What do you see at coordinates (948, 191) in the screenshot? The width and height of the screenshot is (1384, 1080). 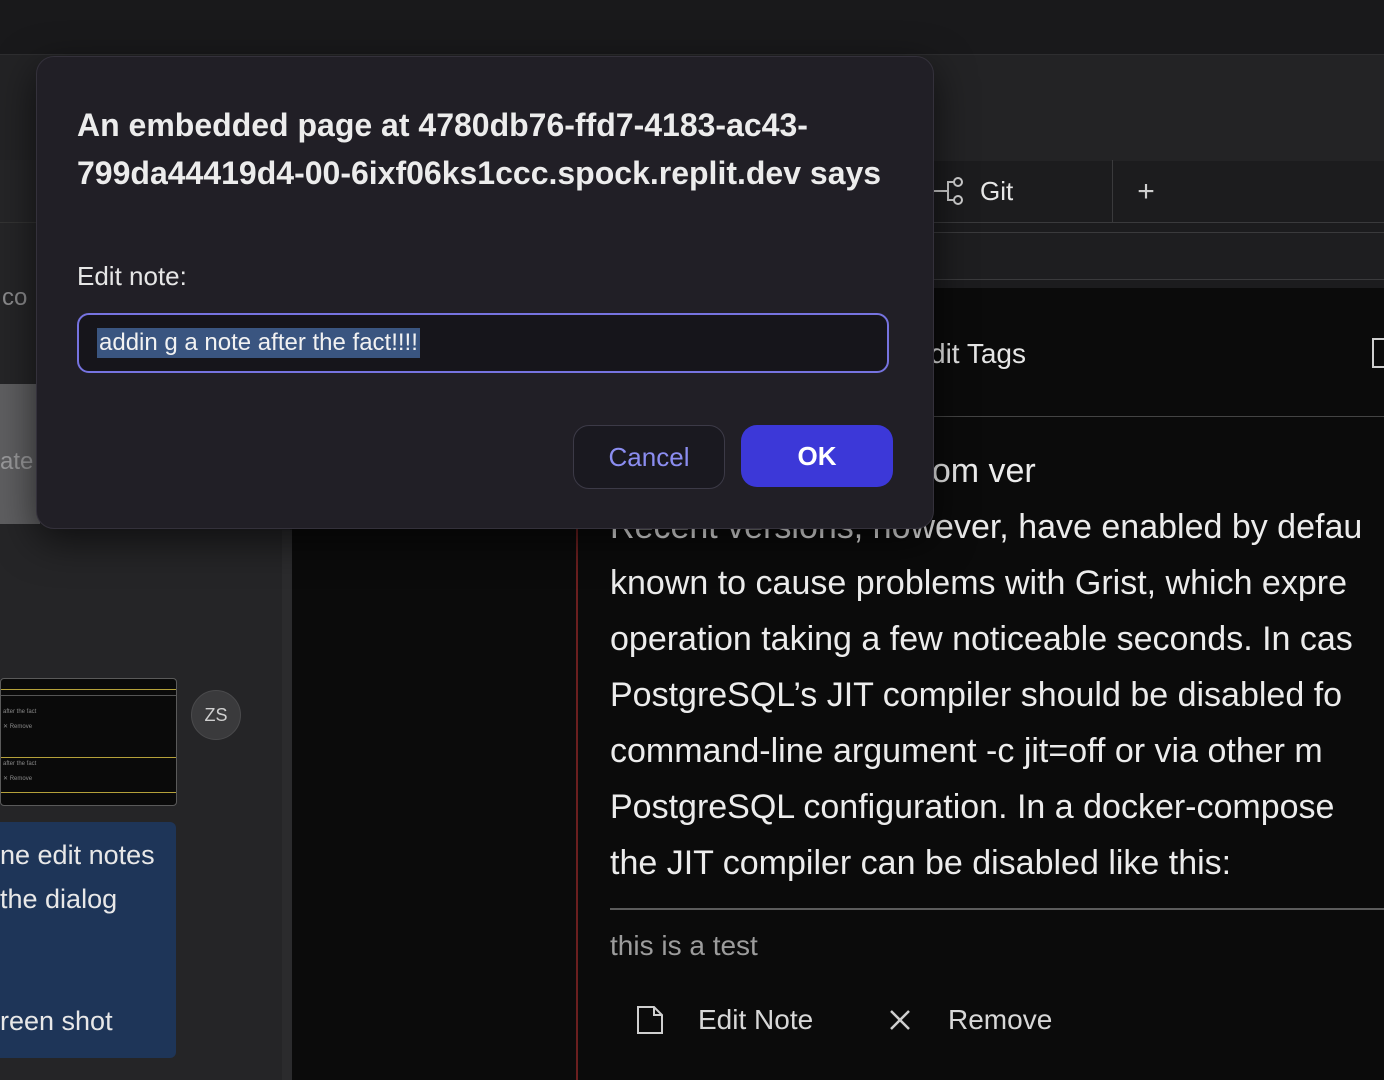 I see `git-branch-icon` at bounding box center [948, 191].